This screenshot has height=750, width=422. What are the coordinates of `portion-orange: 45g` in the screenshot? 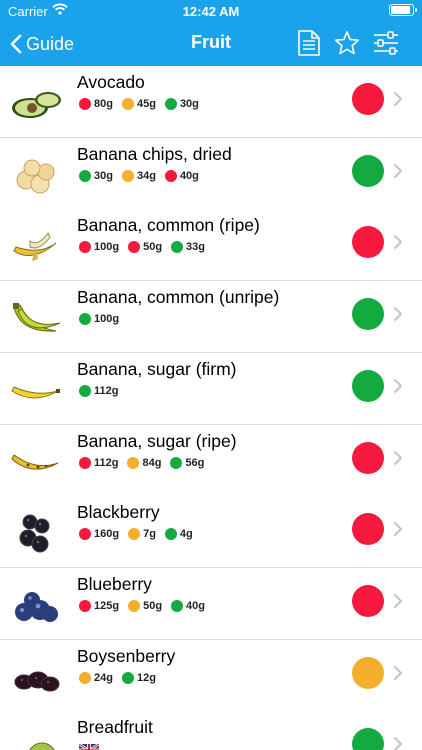 It's located at (138, 104).